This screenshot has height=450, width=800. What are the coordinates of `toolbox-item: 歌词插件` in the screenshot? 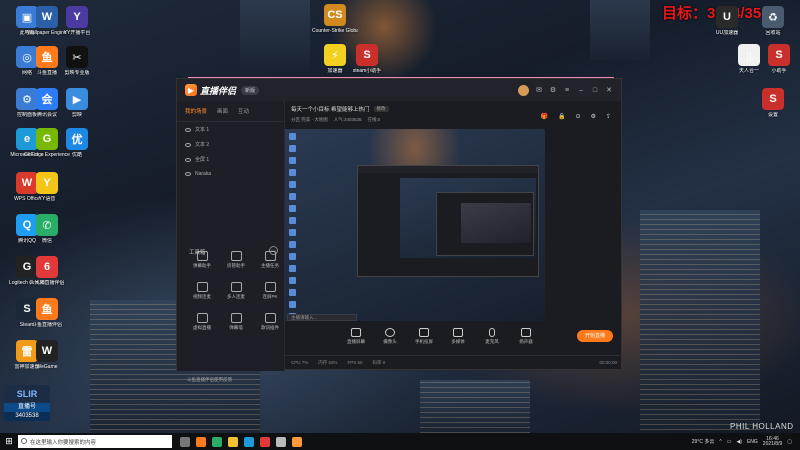 It's located at (270, 322).